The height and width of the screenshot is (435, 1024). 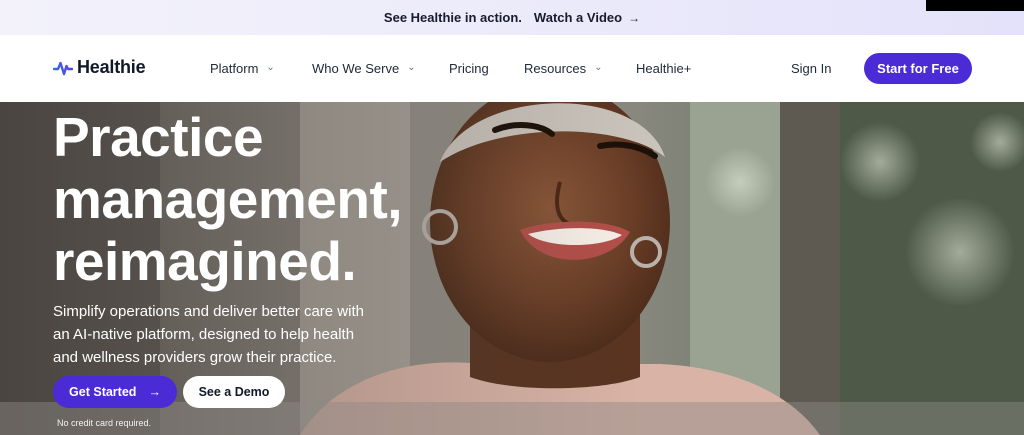 I want to click on nav-item-platform: Platform ⌄, so click(x=242, y=68).